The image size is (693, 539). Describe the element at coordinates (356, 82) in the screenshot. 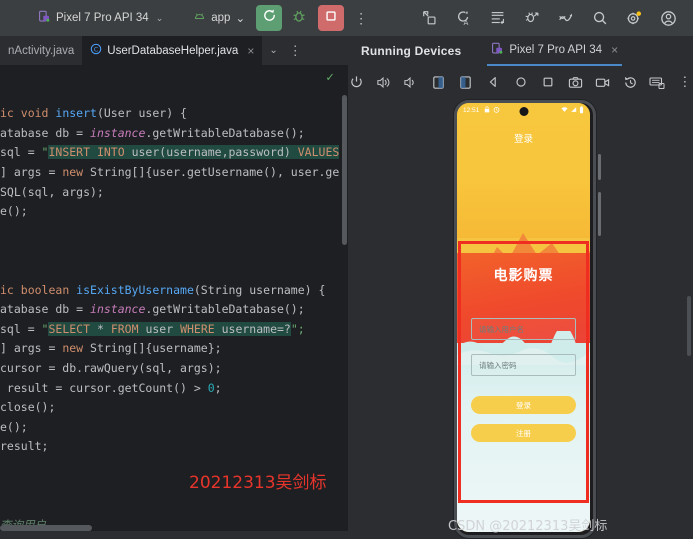

I see `power-icon` at that location.